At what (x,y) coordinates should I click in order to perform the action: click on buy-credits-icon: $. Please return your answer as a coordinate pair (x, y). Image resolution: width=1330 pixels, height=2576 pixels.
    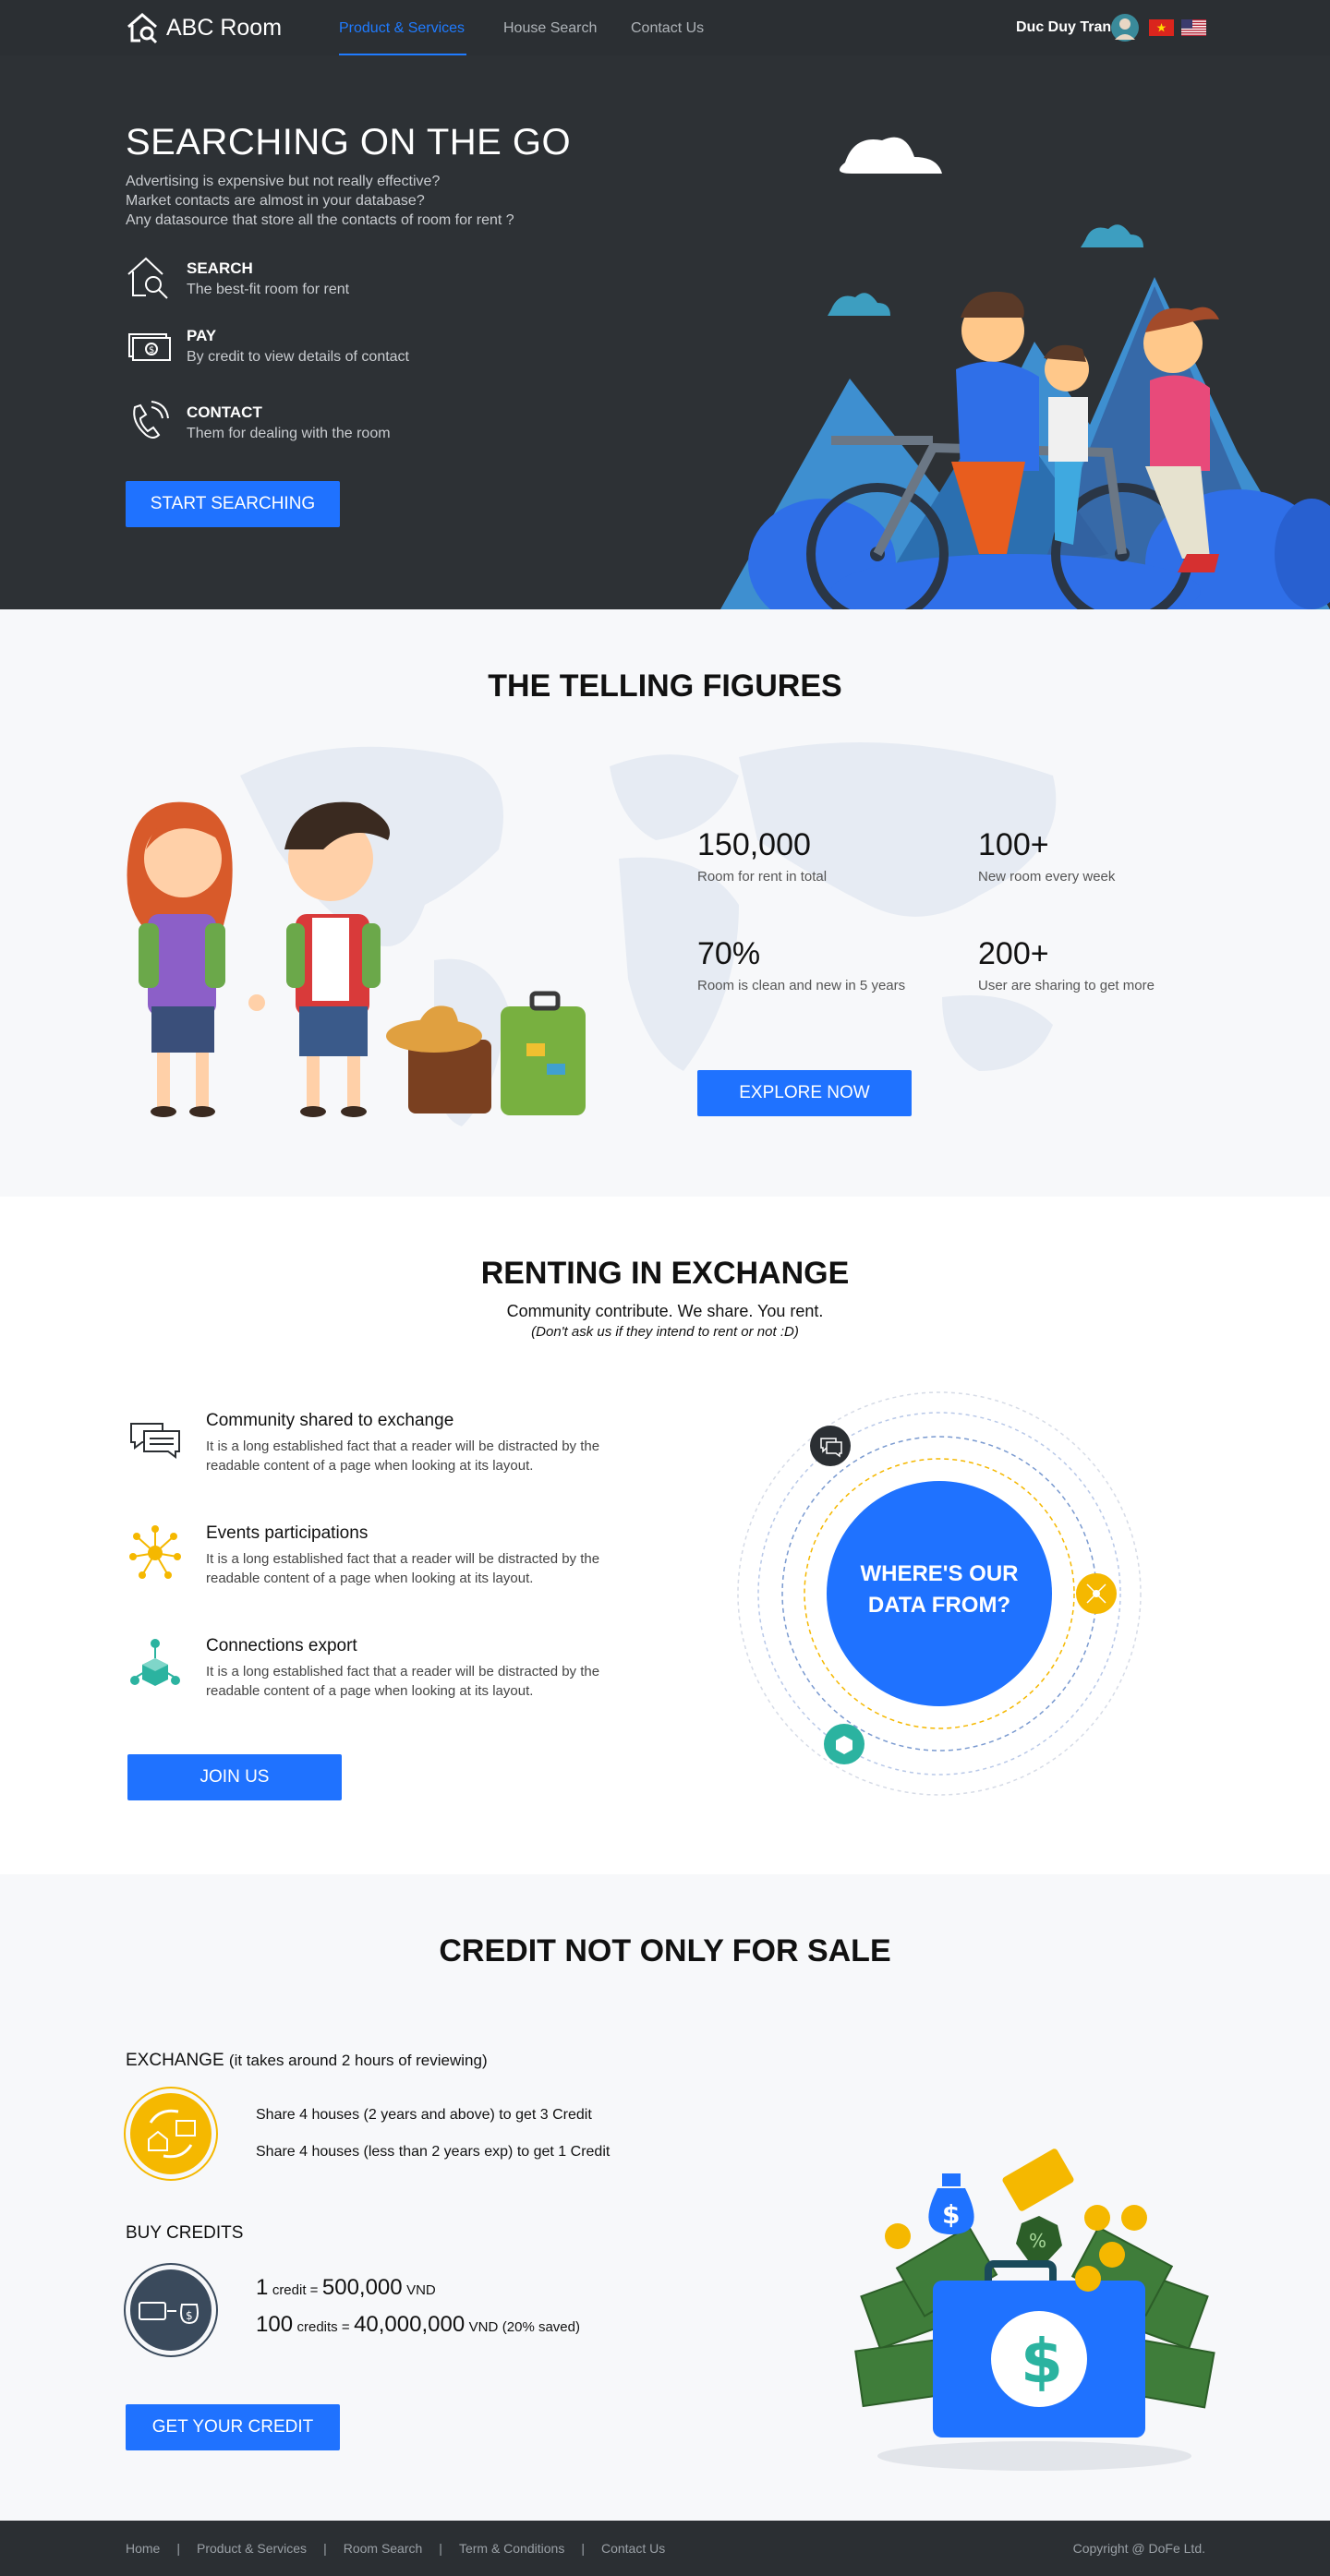
    Looking at the image, I should click on (171, 2310).